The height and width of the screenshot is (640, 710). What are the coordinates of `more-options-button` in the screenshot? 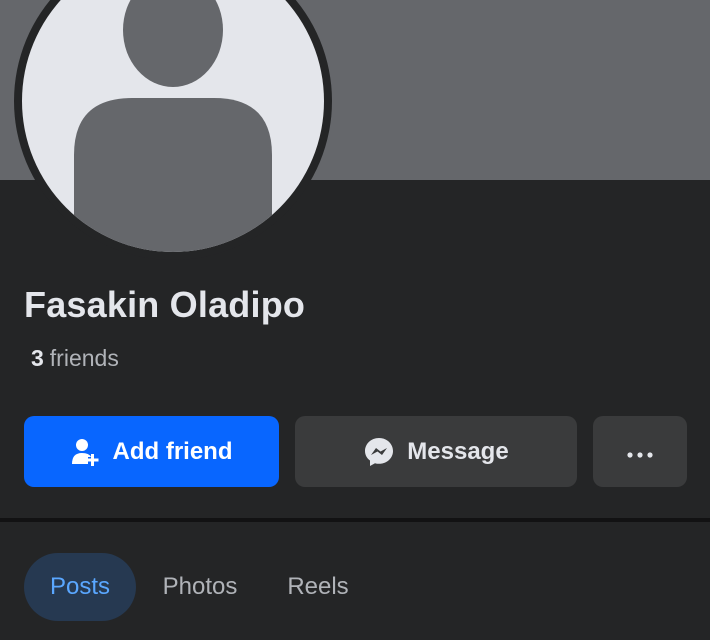 It's located at (640, 451).